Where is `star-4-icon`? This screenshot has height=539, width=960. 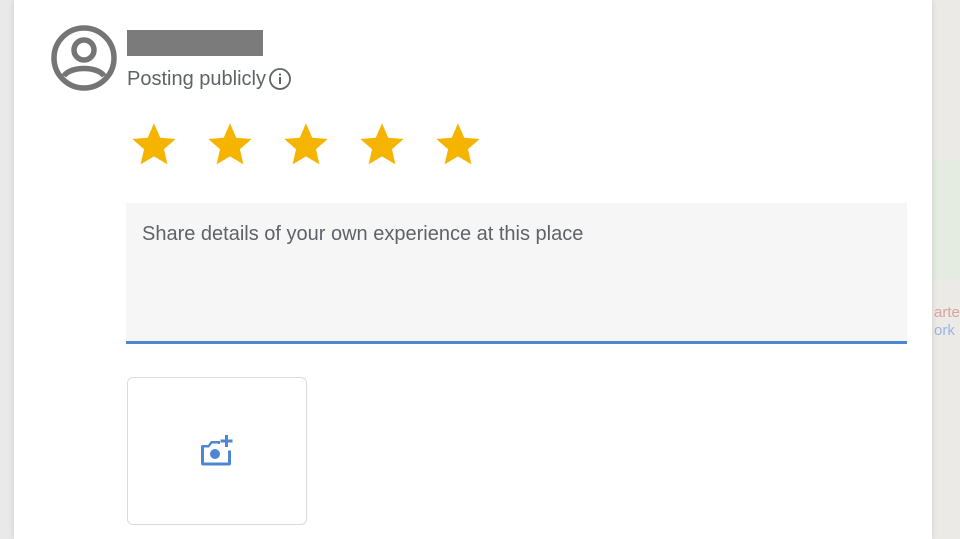
star-4-icon is located at coordinates (382, 144).